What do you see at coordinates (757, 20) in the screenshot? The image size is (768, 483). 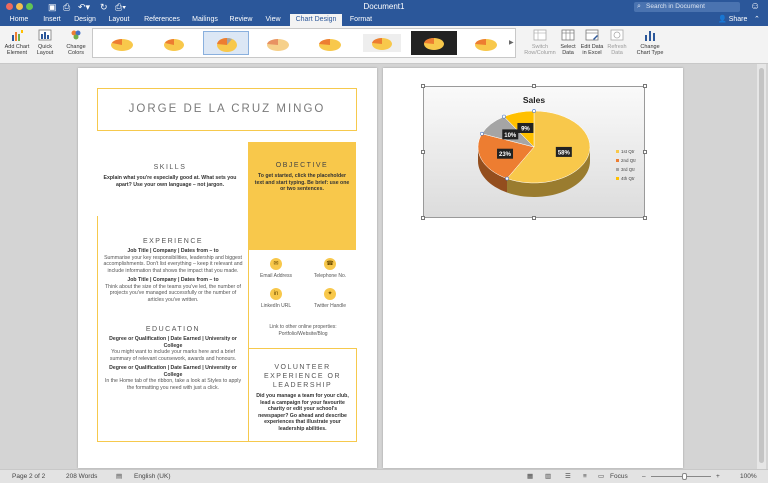 I see `collapse-ribbon-icon: ⌃` at bounding box center [757, 20].